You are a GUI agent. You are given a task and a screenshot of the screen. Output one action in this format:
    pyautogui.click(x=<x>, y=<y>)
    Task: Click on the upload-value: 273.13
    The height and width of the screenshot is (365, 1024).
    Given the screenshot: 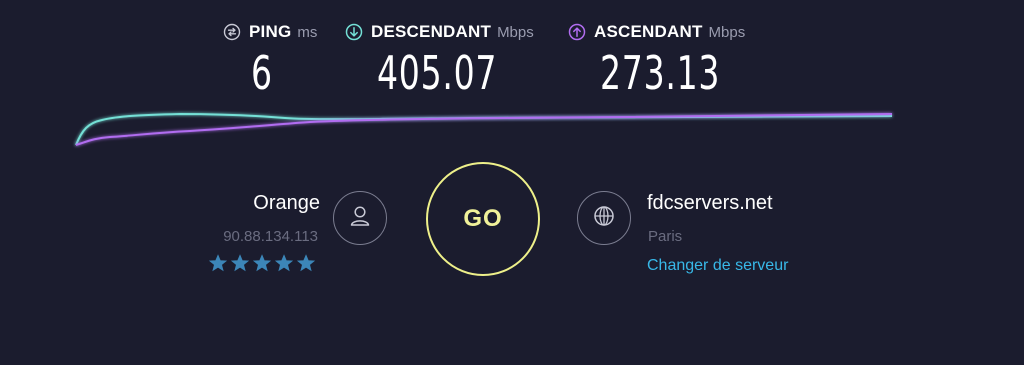 What is the action you would take?
    pyautogui.click(x=660, y=73)
    